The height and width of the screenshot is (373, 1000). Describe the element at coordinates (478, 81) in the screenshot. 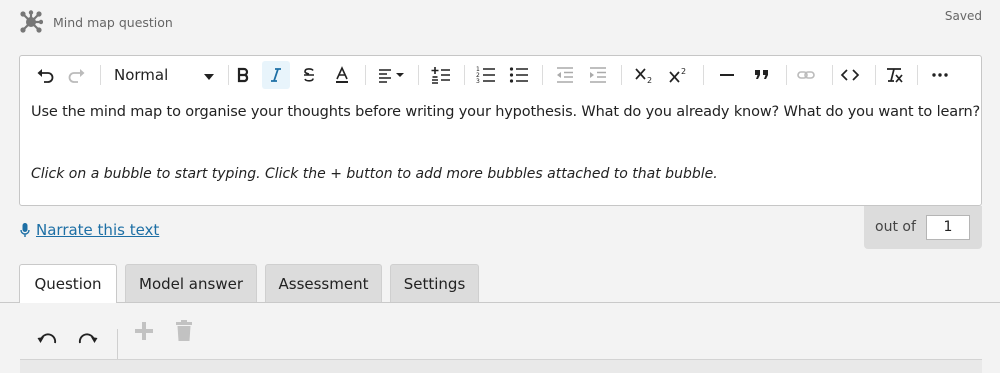

I see `svg-text: 3` at that location.